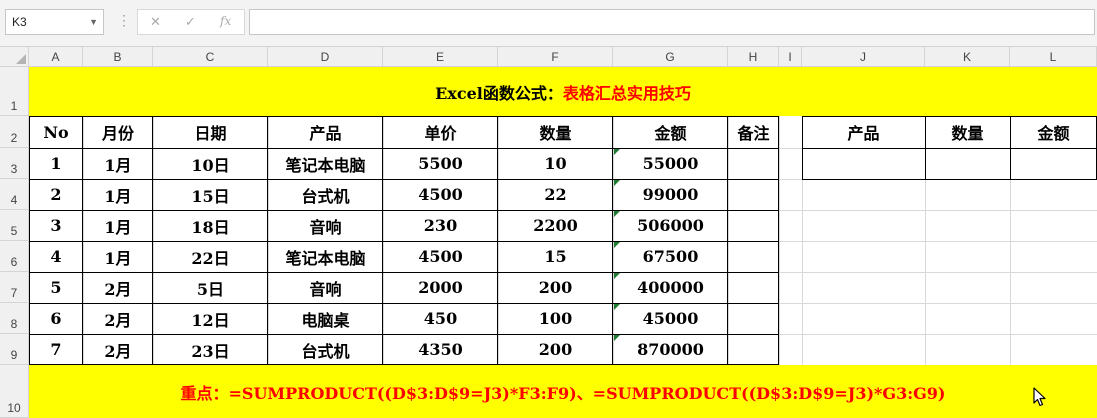 This screenshot has width=1097, height=418. What do you see at coordinates (93, 22) in the screenshot?
I see `chevron-down-icon: ▼` at bounding box center [93, 22].